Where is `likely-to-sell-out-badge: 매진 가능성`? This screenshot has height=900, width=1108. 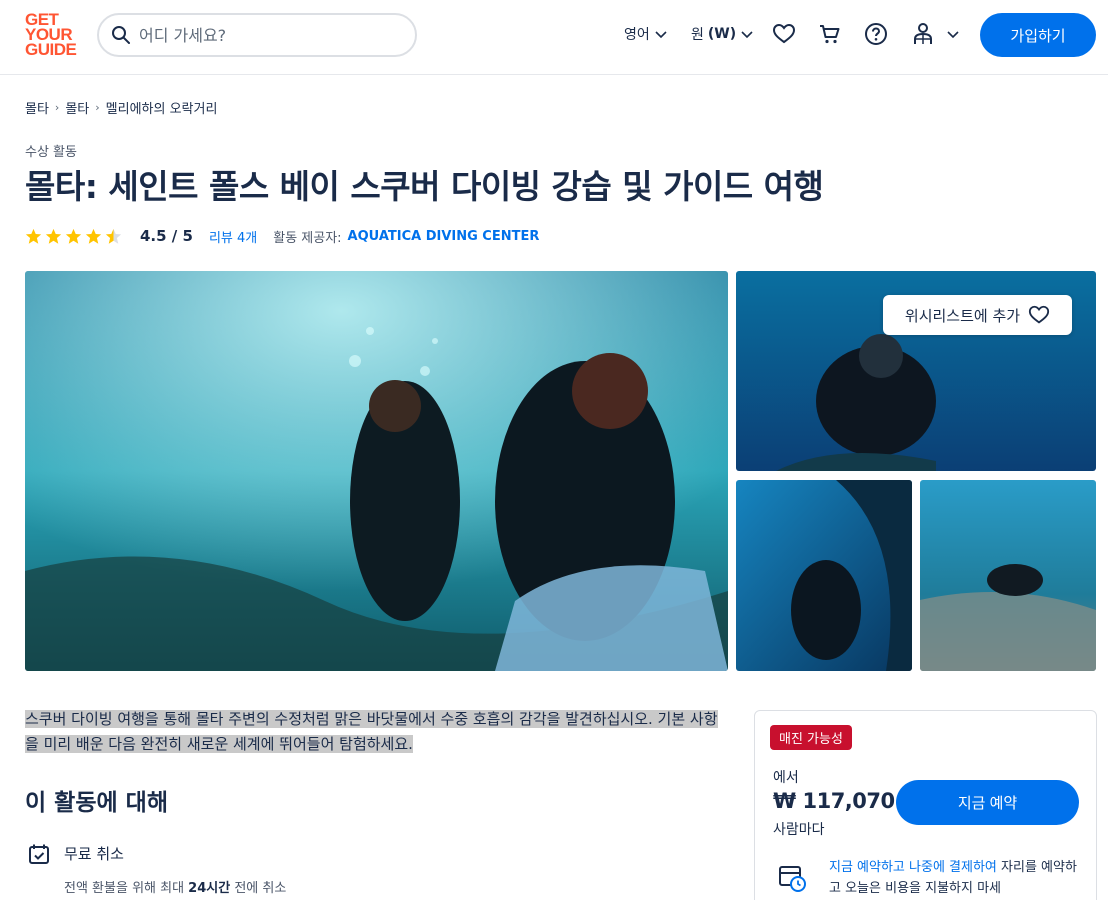
likely-to-sell-out-badge: 매진 가능성 is located at coordinates (811, 737).